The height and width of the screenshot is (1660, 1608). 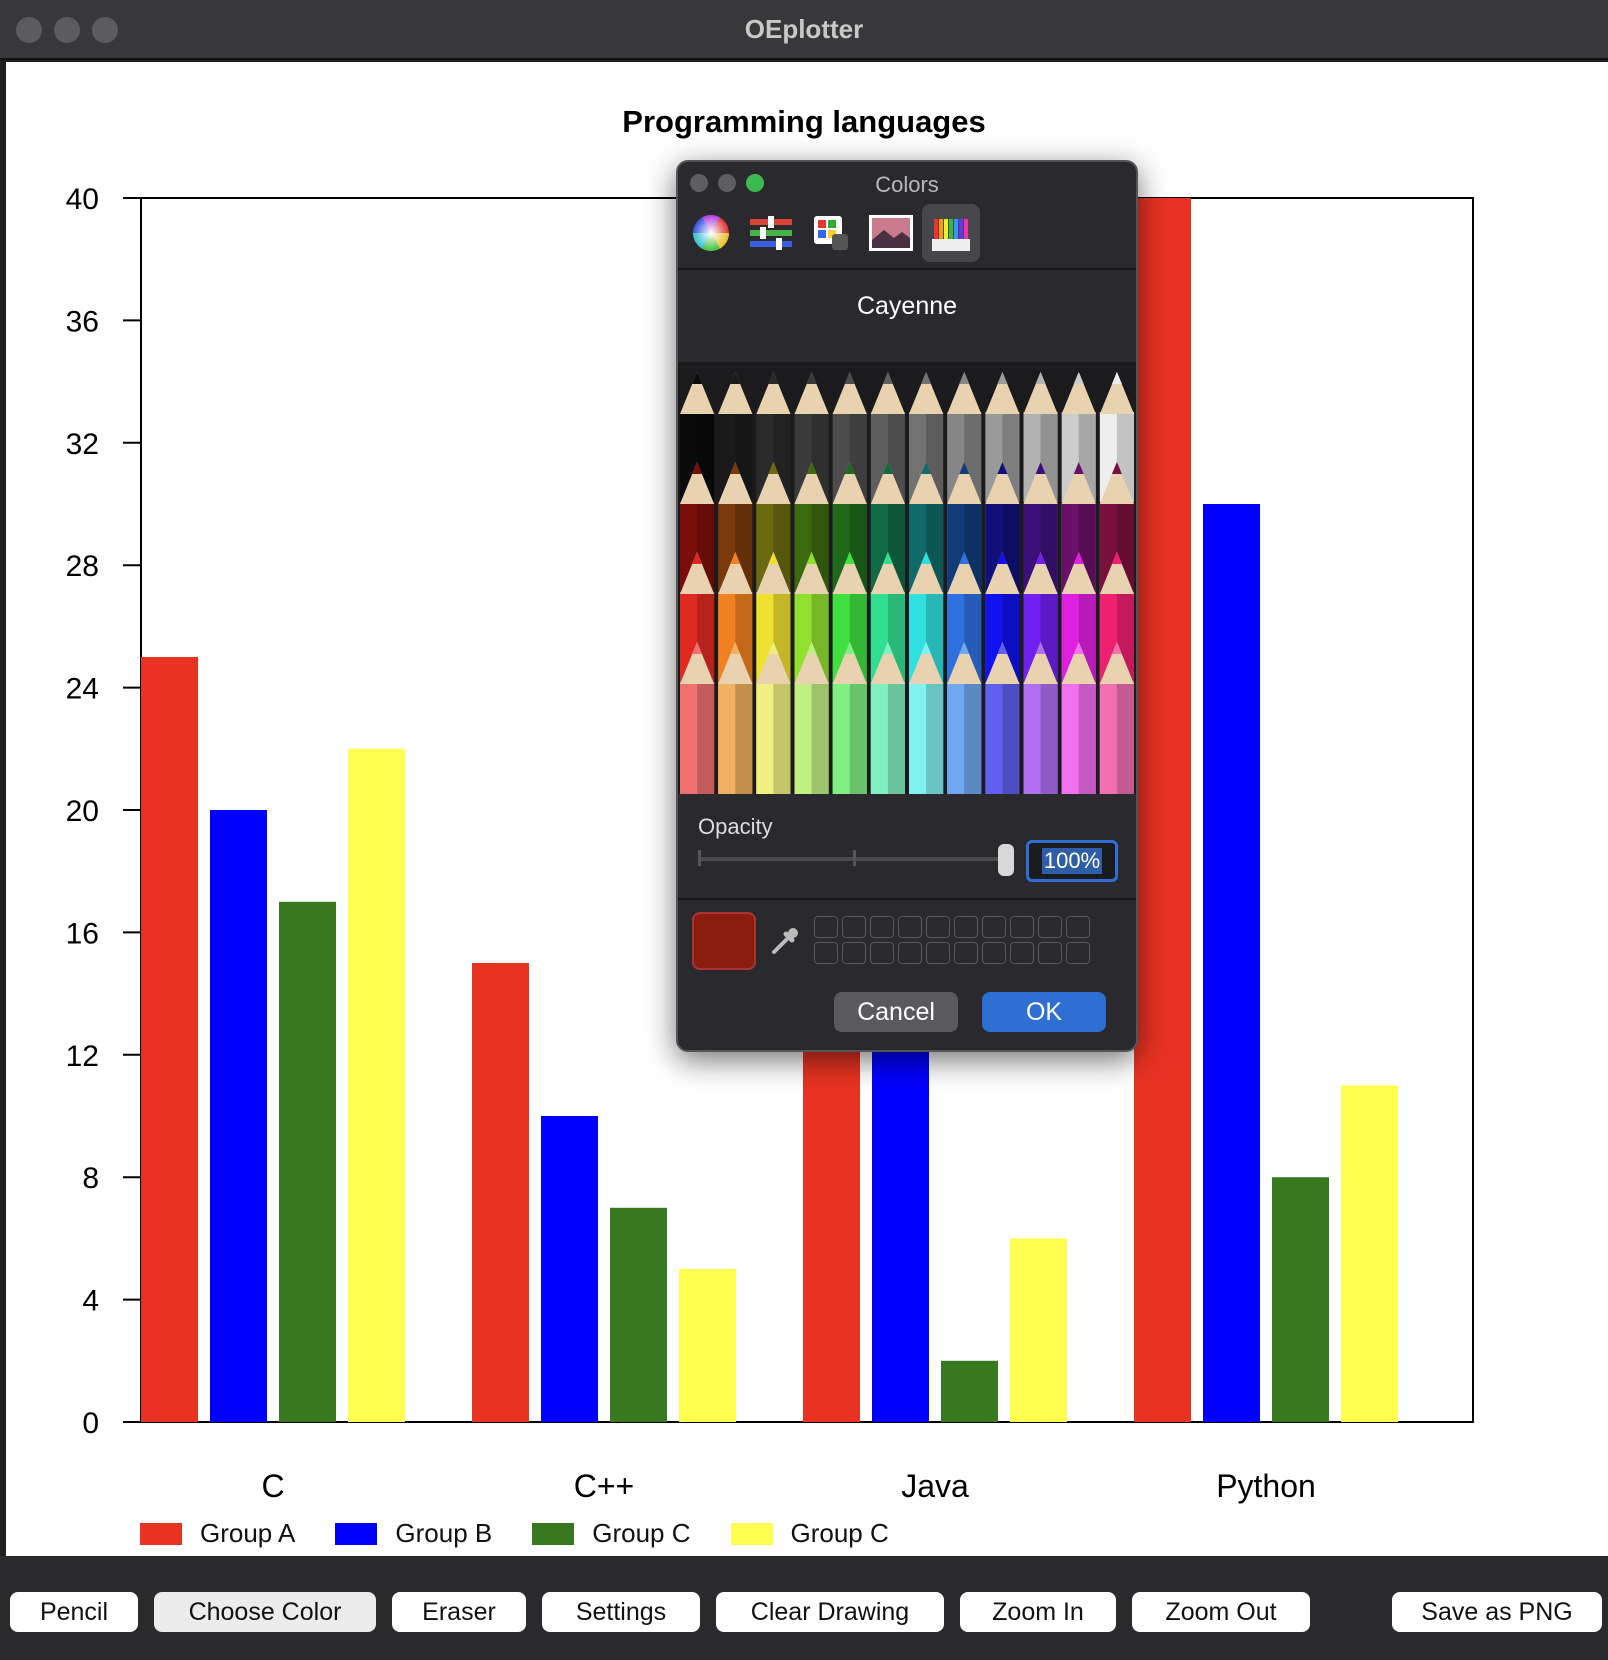 I want to click on x-category-label: C, so click(x=272, y=1486).